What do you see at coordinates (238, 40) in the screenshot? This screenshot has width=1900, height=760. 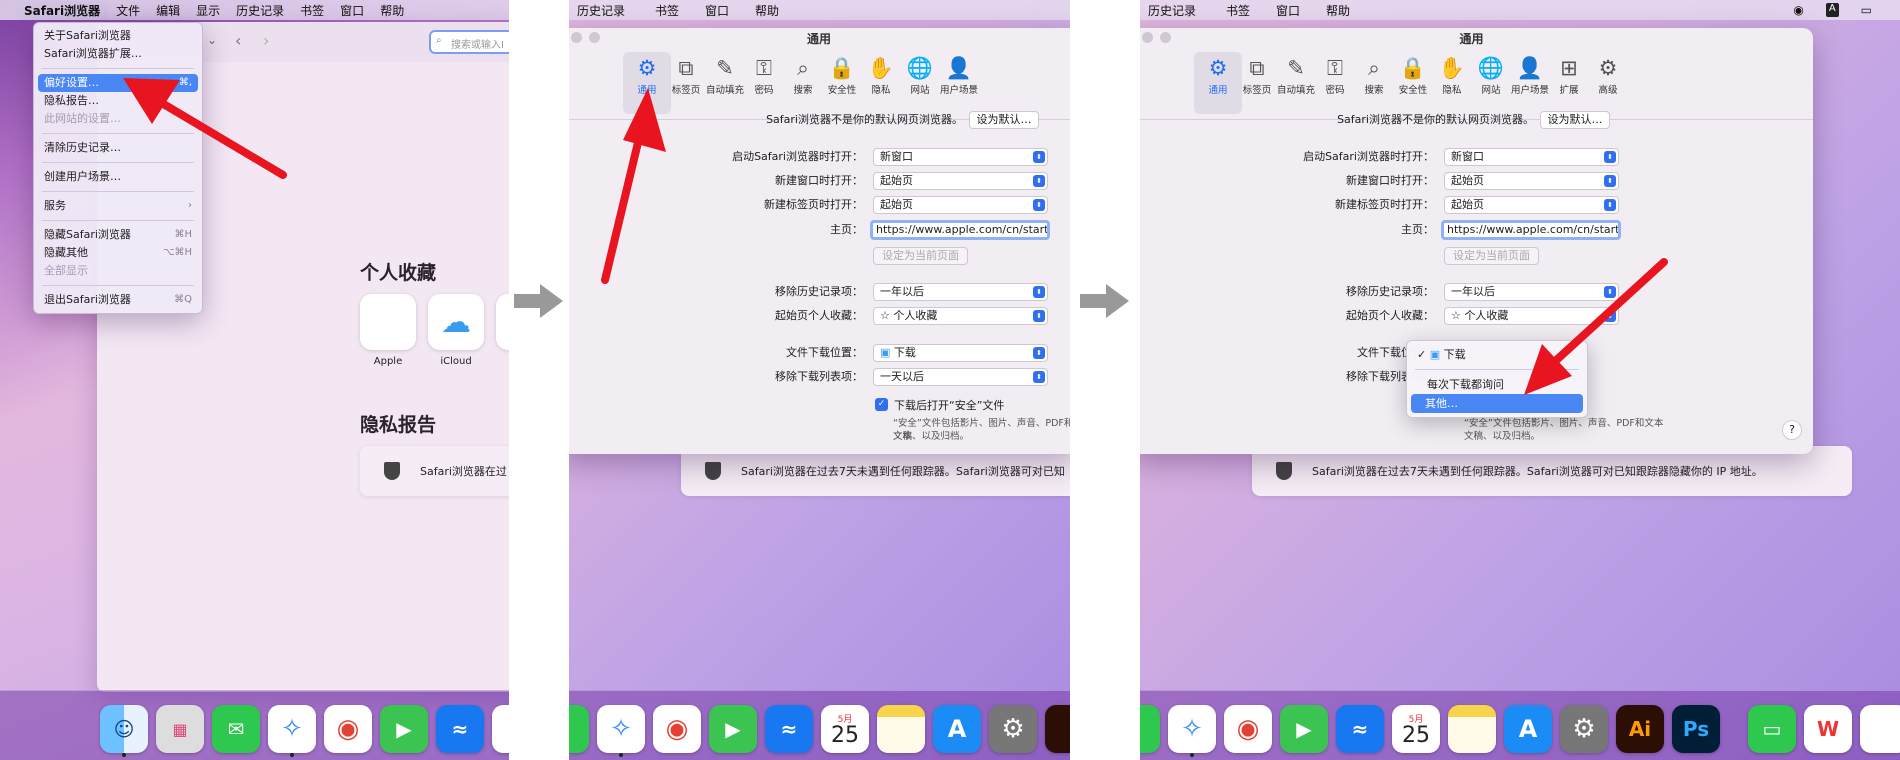 I see `back-icon: ‹` at bounding box center [238, 40].